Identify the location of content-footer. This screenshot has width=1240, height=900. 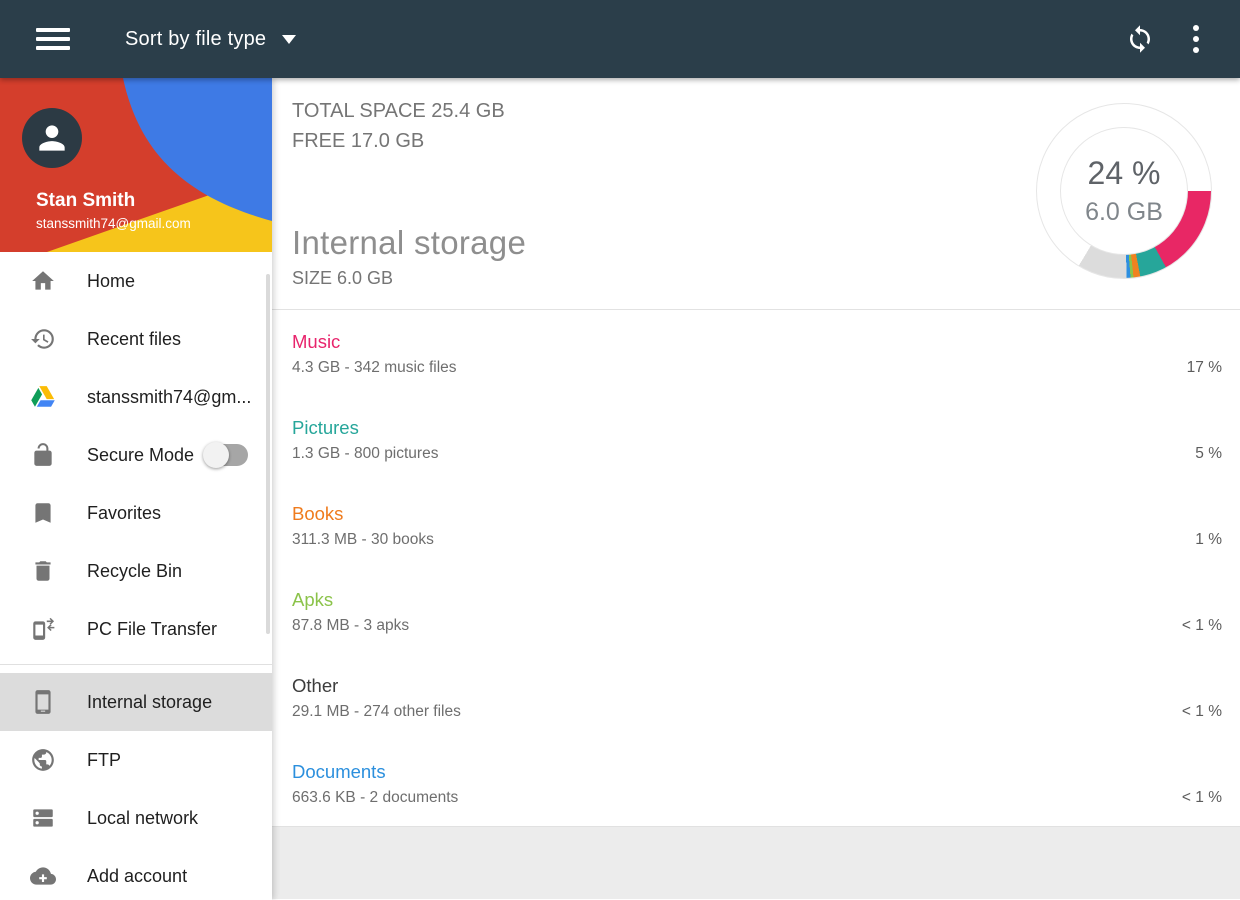
(756, 862).